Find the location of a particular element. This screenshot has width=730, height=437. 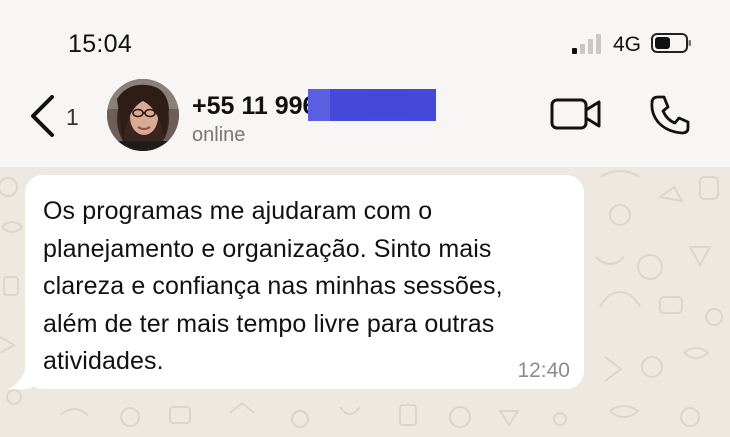

redaction-overlay is located at coordinates (372, 105).